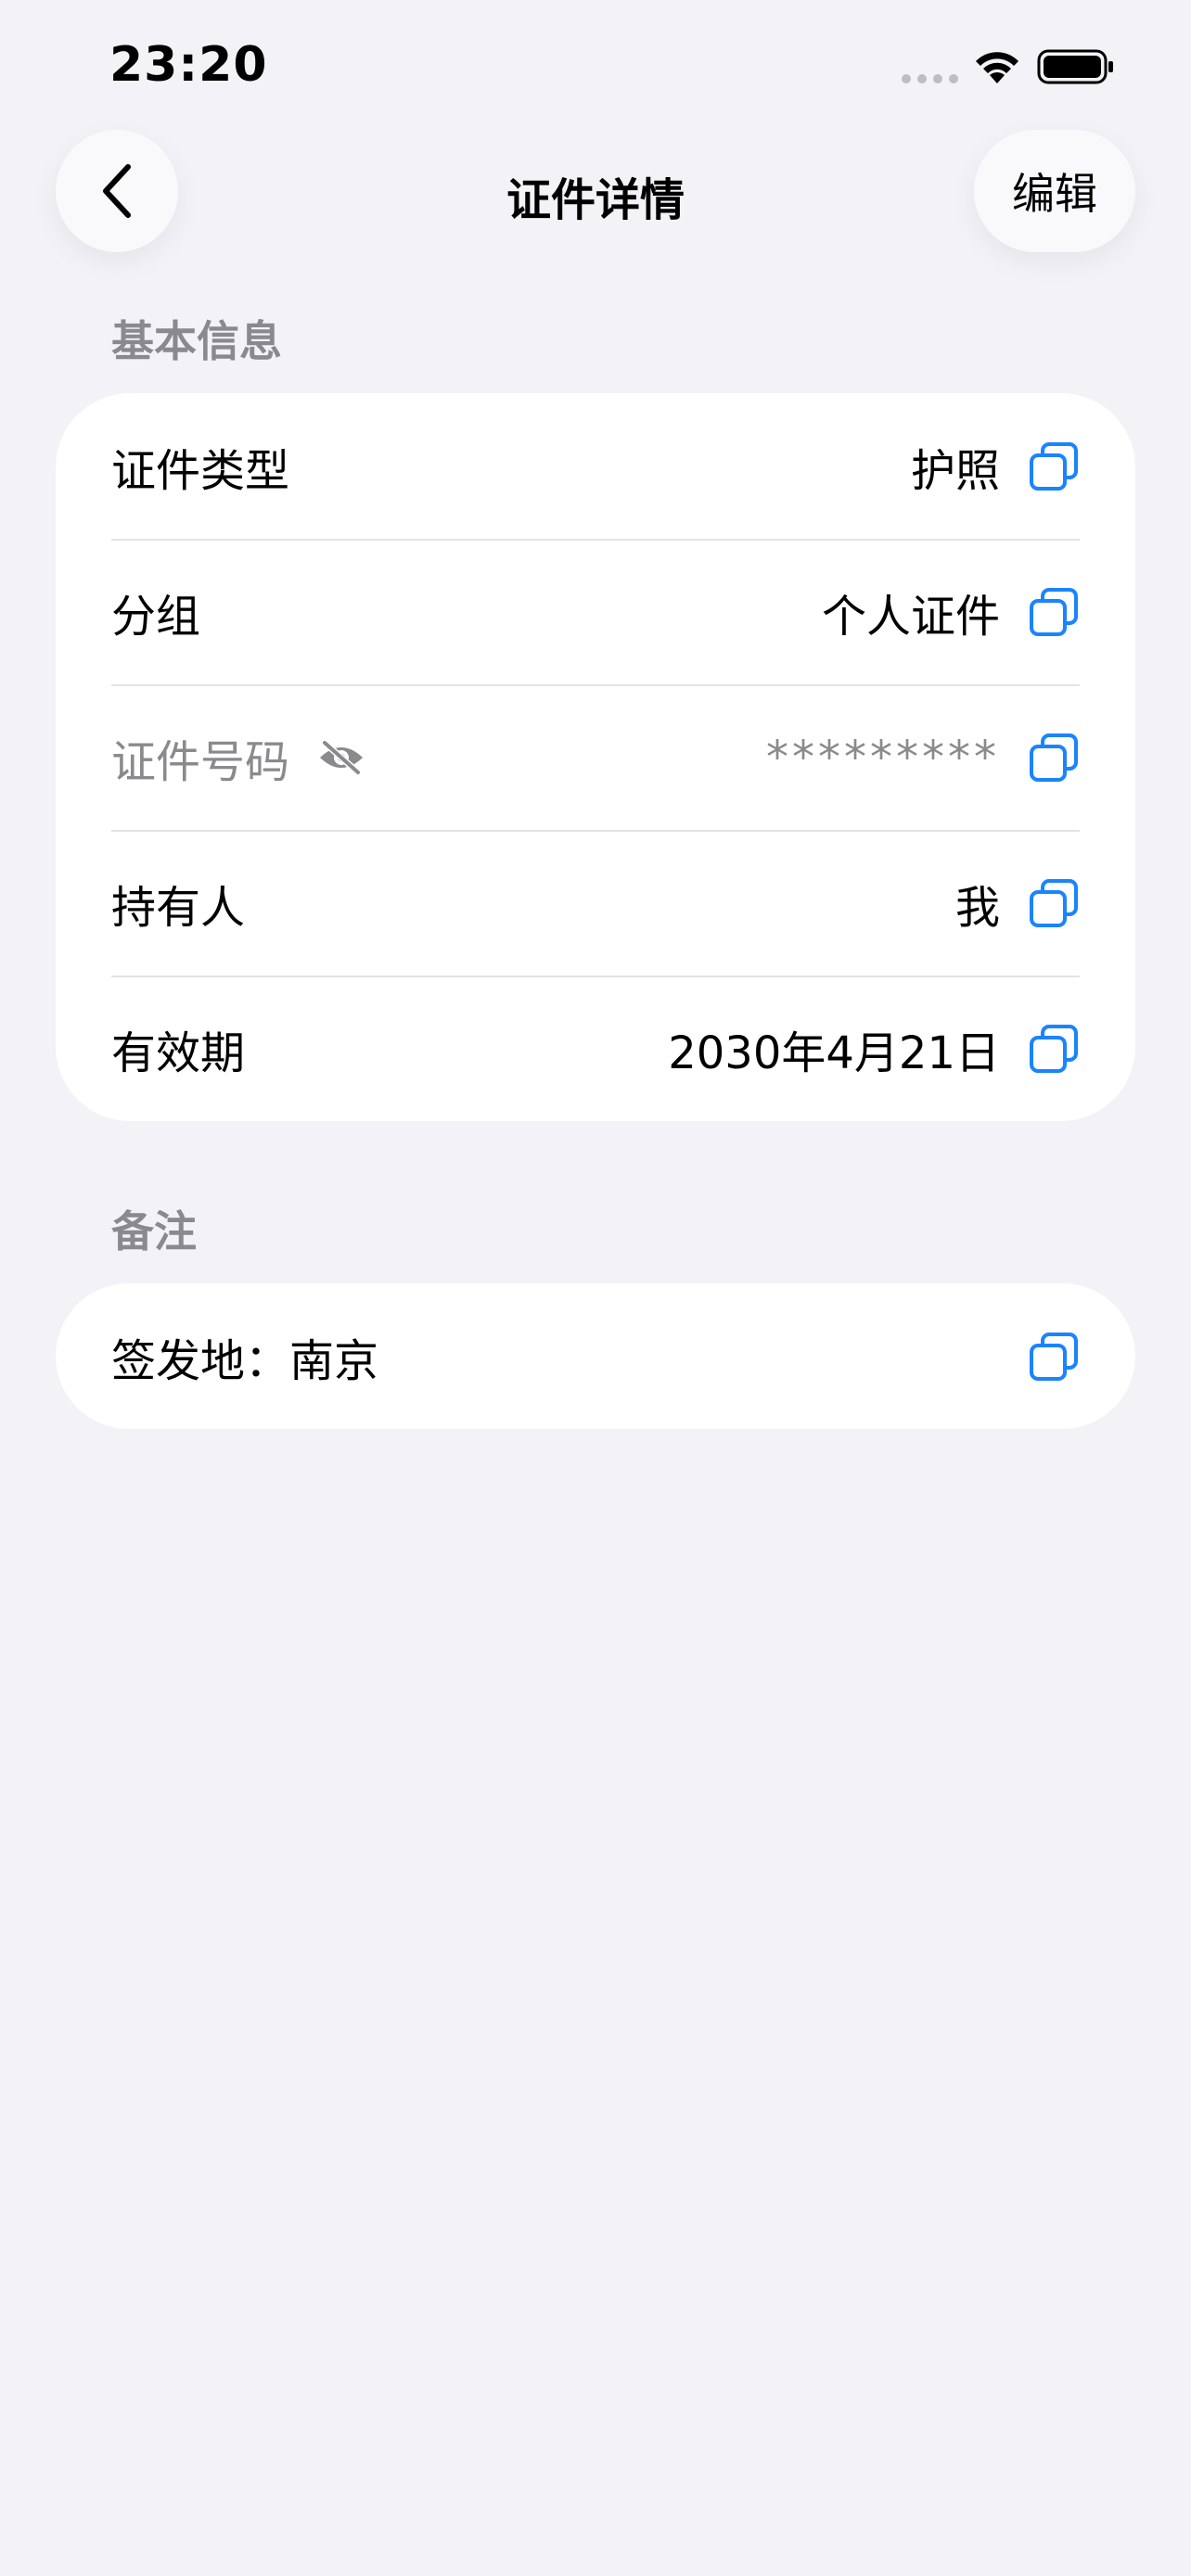 The width and height of the screenshot is (1191, 2576). I want to click on row-label: 有效期, so click(178, 1053).